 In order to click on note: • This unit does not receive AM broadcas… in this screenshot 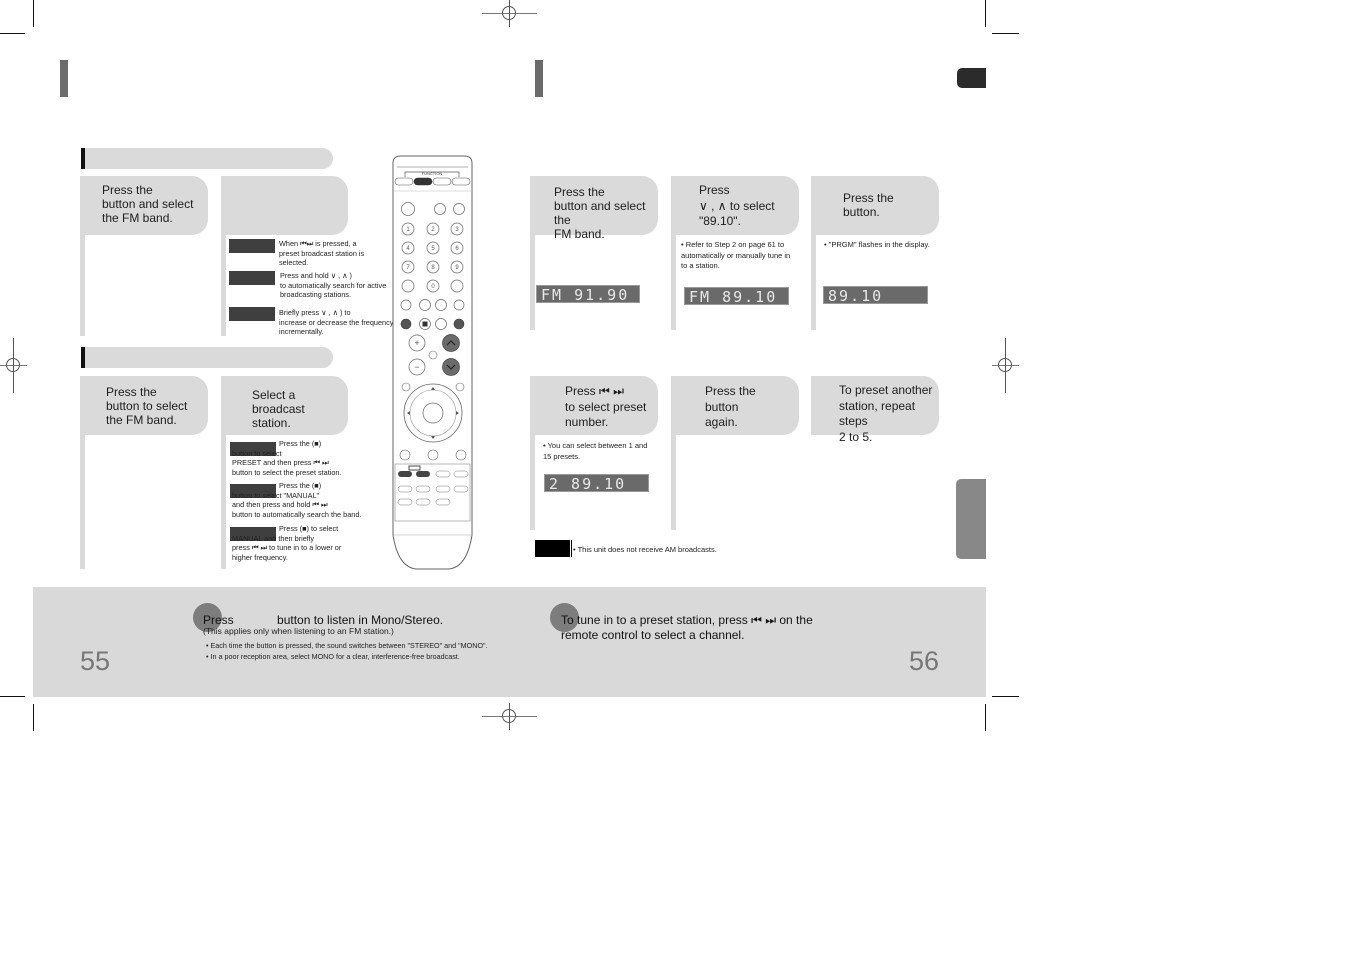, I will do `click(645, 549)`.